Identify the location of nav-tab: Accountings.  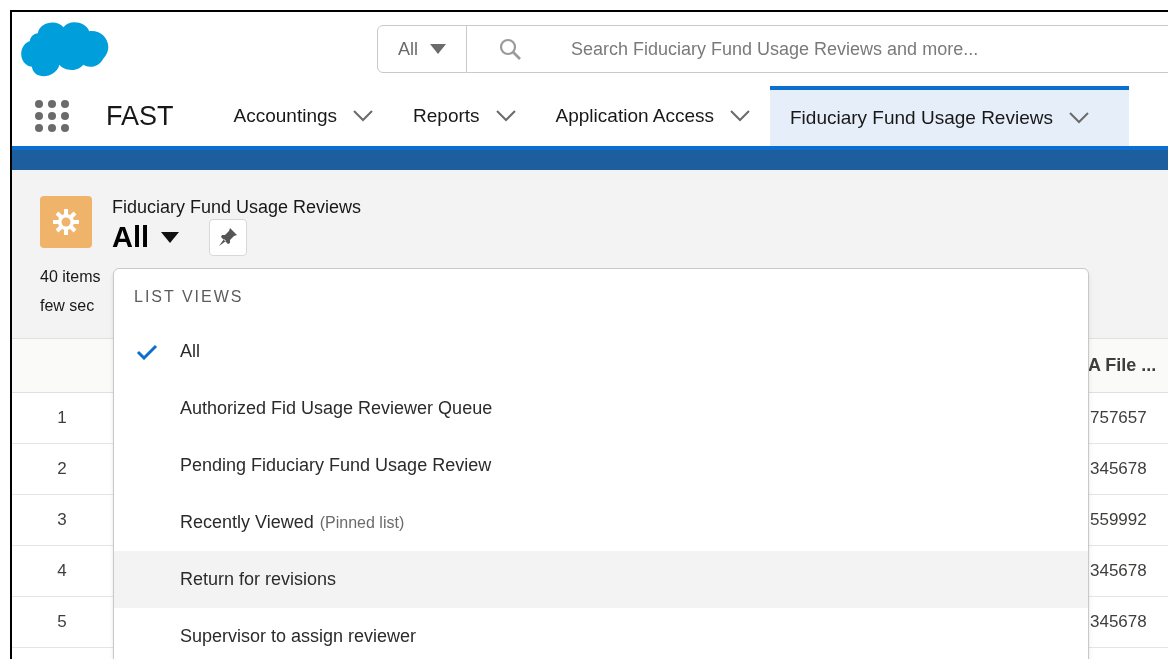
(303, 116).